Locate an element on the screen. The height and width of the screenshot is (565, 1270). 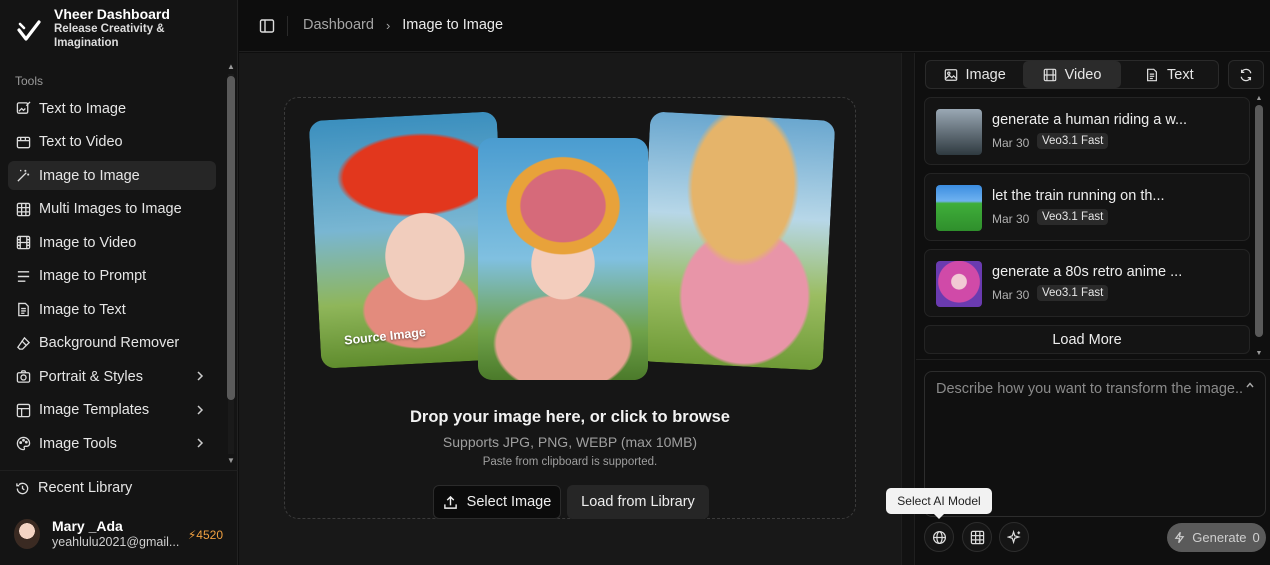
load-more-label: Load More is located at coordinates (1087, 339).